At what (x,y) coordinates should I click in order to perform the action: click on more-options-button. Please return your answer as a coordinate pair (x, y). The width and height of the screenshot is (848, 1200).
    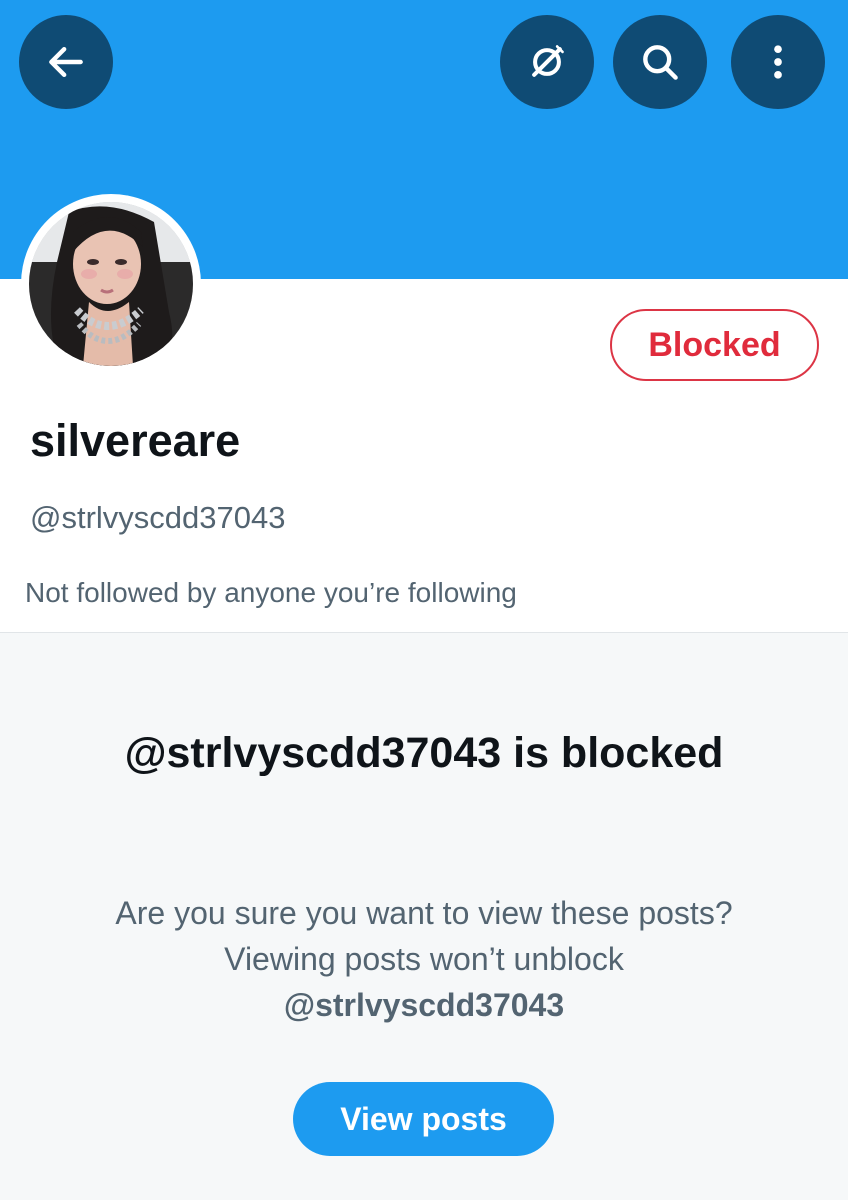
    Looking at the image, I should click on (778, 62).